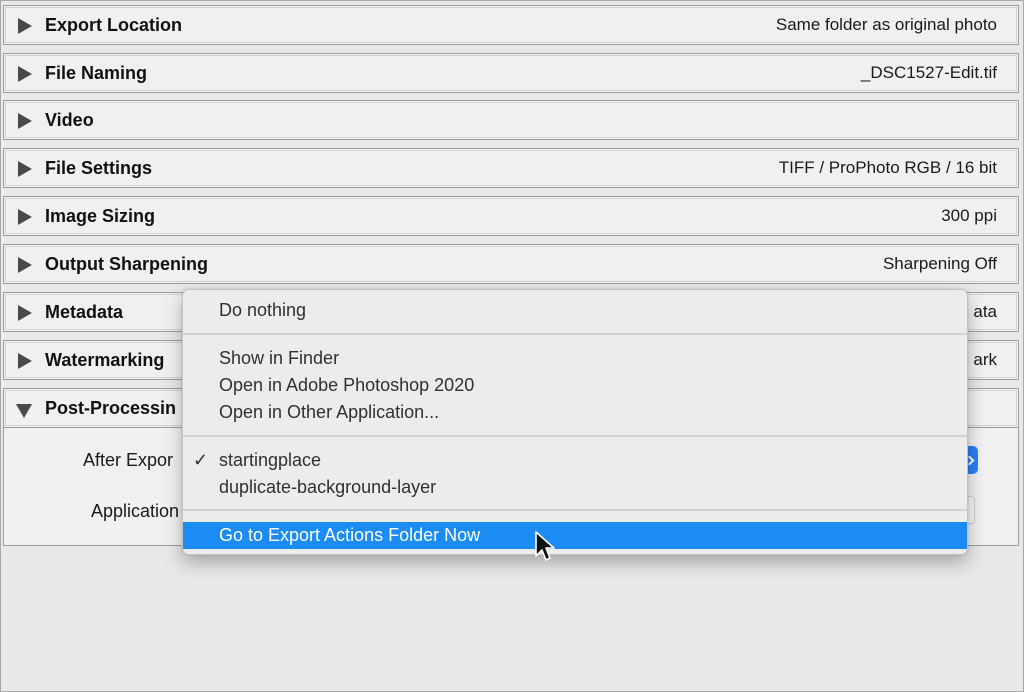 This screenshot has height=692, width=1024. I want to click on menu-item-show-in-finder: Show in Finder, so click(575, 358).